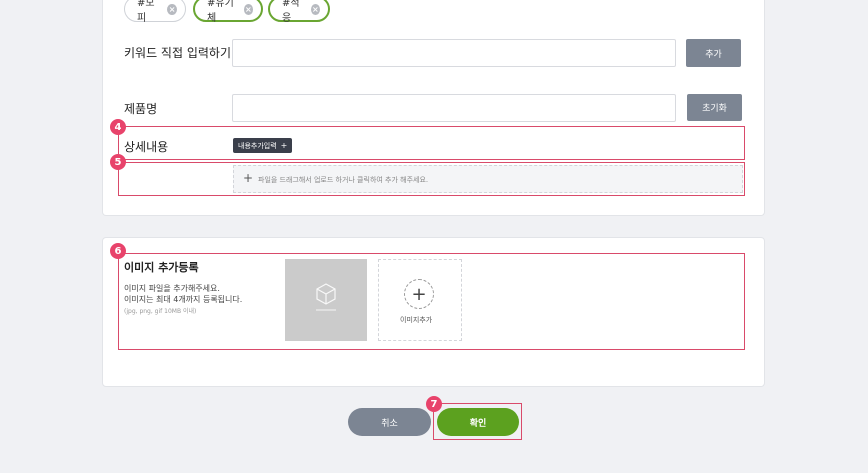  Describe the element at coordinates (141, 109) in the screenshot. I see `product-name-label: 제품명` at that location.